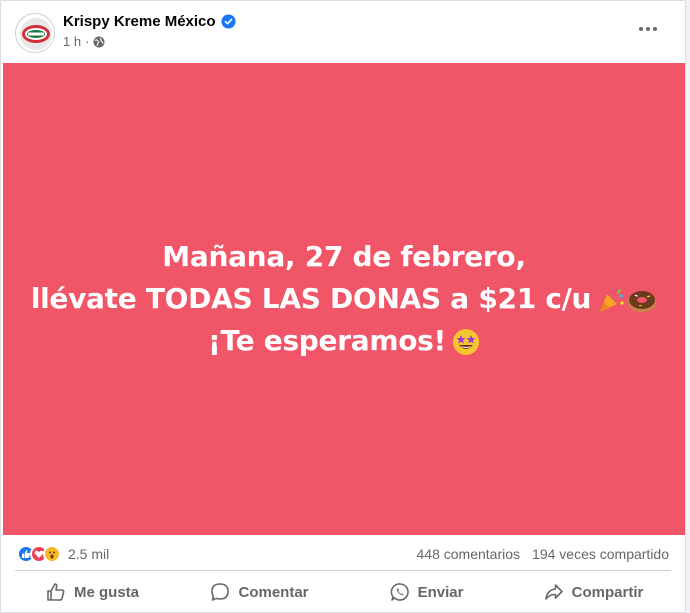  Describe the element at coordinates (273, 592) in the screenshot. I see `comment-label: Comentar` at that location.